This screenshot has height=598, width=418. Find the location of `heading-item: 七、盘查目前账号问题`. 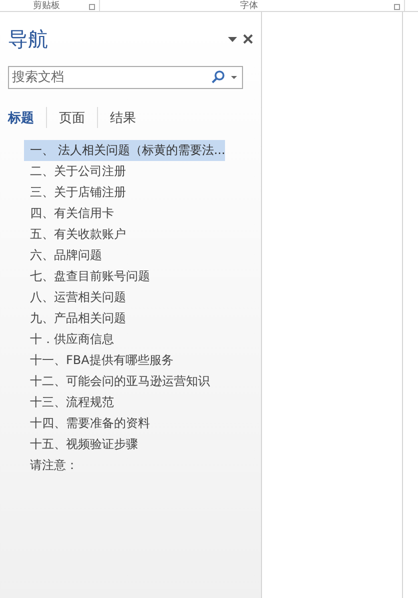

heading-item: 七、盘查目前账号问题 is located at coordinates (124, 276).